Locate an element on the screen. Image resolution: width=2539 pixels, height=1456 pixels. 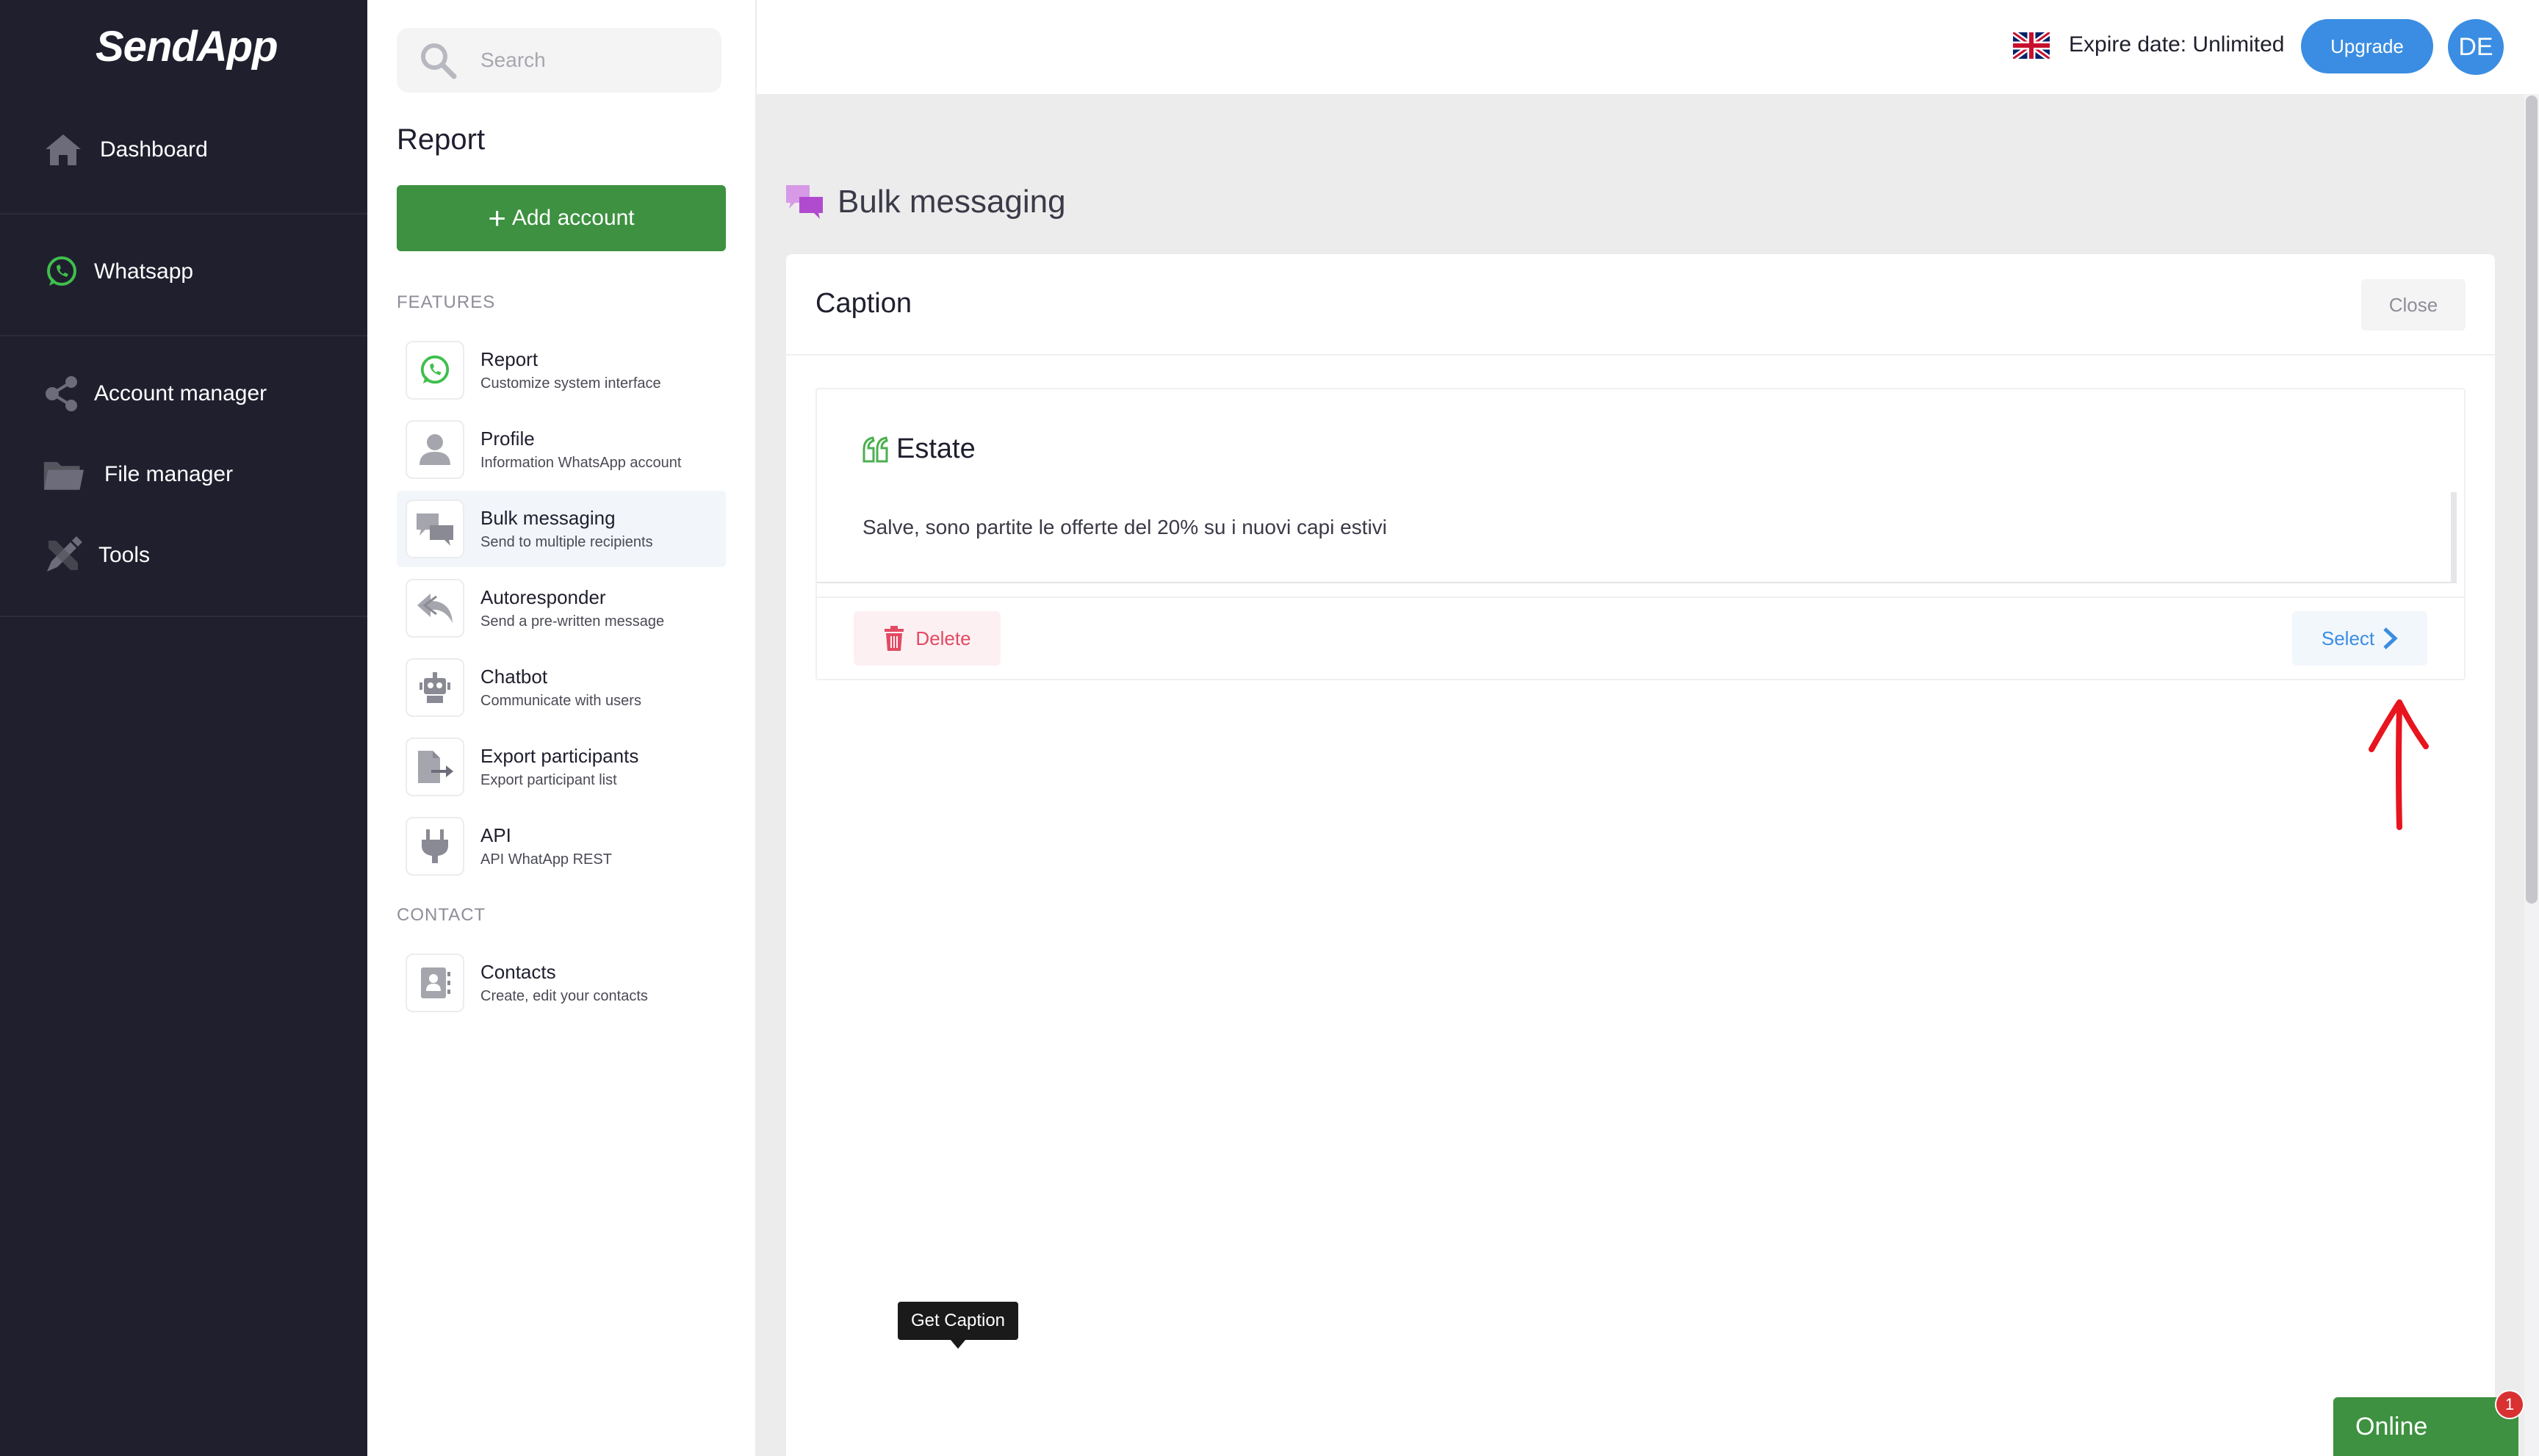
feature-title: Contacts is located at coordinates (518, 972).